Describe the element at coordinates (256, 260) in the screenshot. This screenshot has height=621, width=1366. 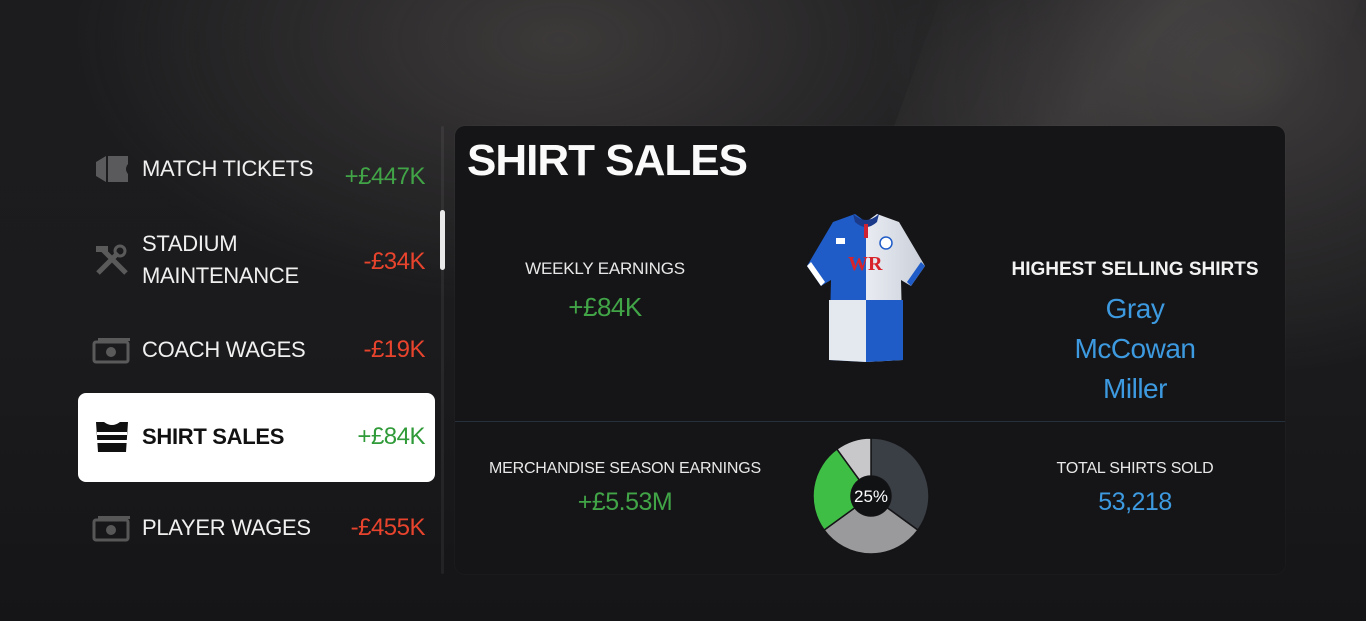
I see `list-item-stadium-maintenance: STADIUM MAINTENANCE -£34K` at that location.